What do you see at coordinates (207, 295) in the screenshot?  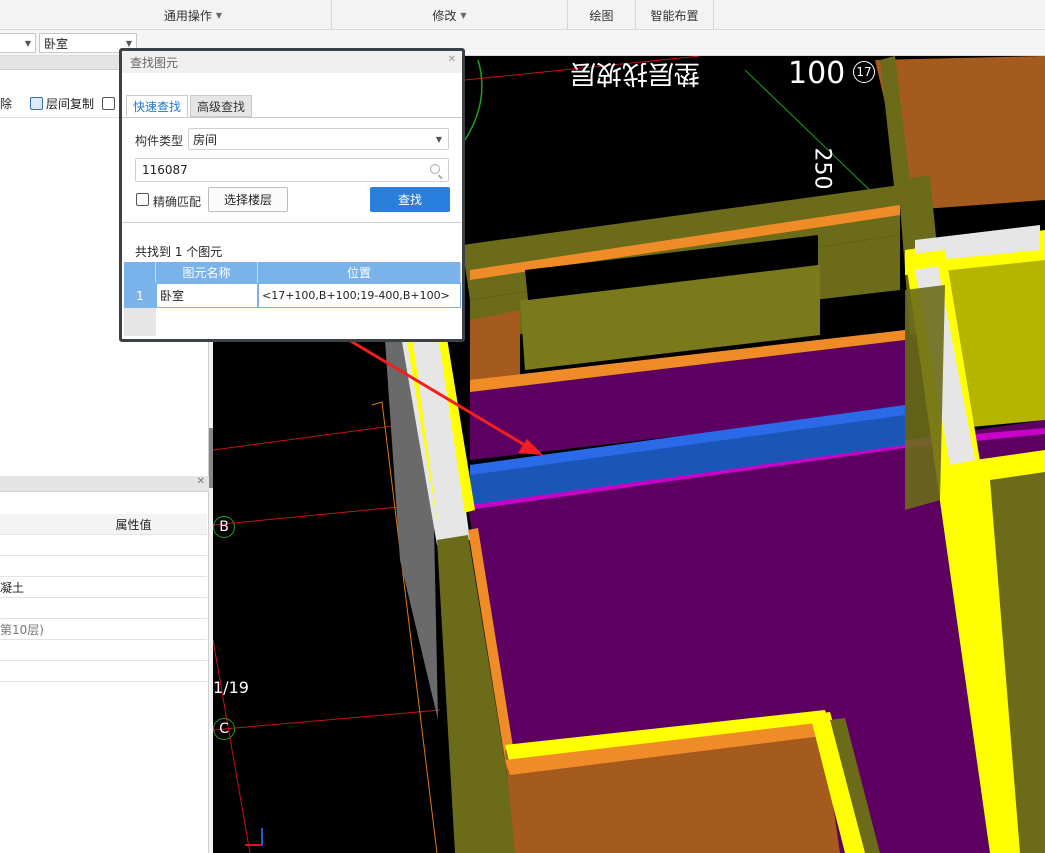 I see `cell-name: 卧室` at bounding box center [207, 295].